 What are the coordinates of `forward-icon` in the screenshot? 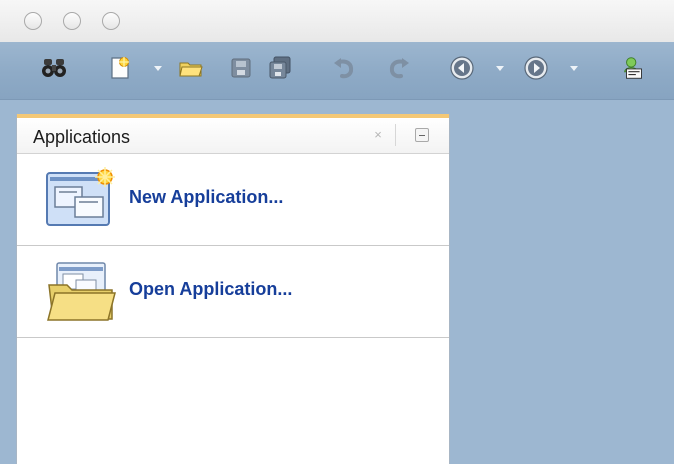 It's located at (536, 68).